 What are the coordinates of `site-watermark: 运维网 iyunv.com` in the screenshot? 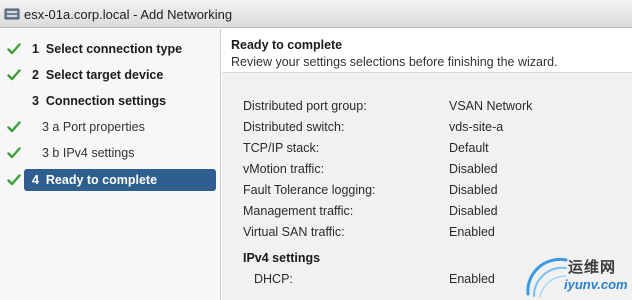 It's located at (576, 275).